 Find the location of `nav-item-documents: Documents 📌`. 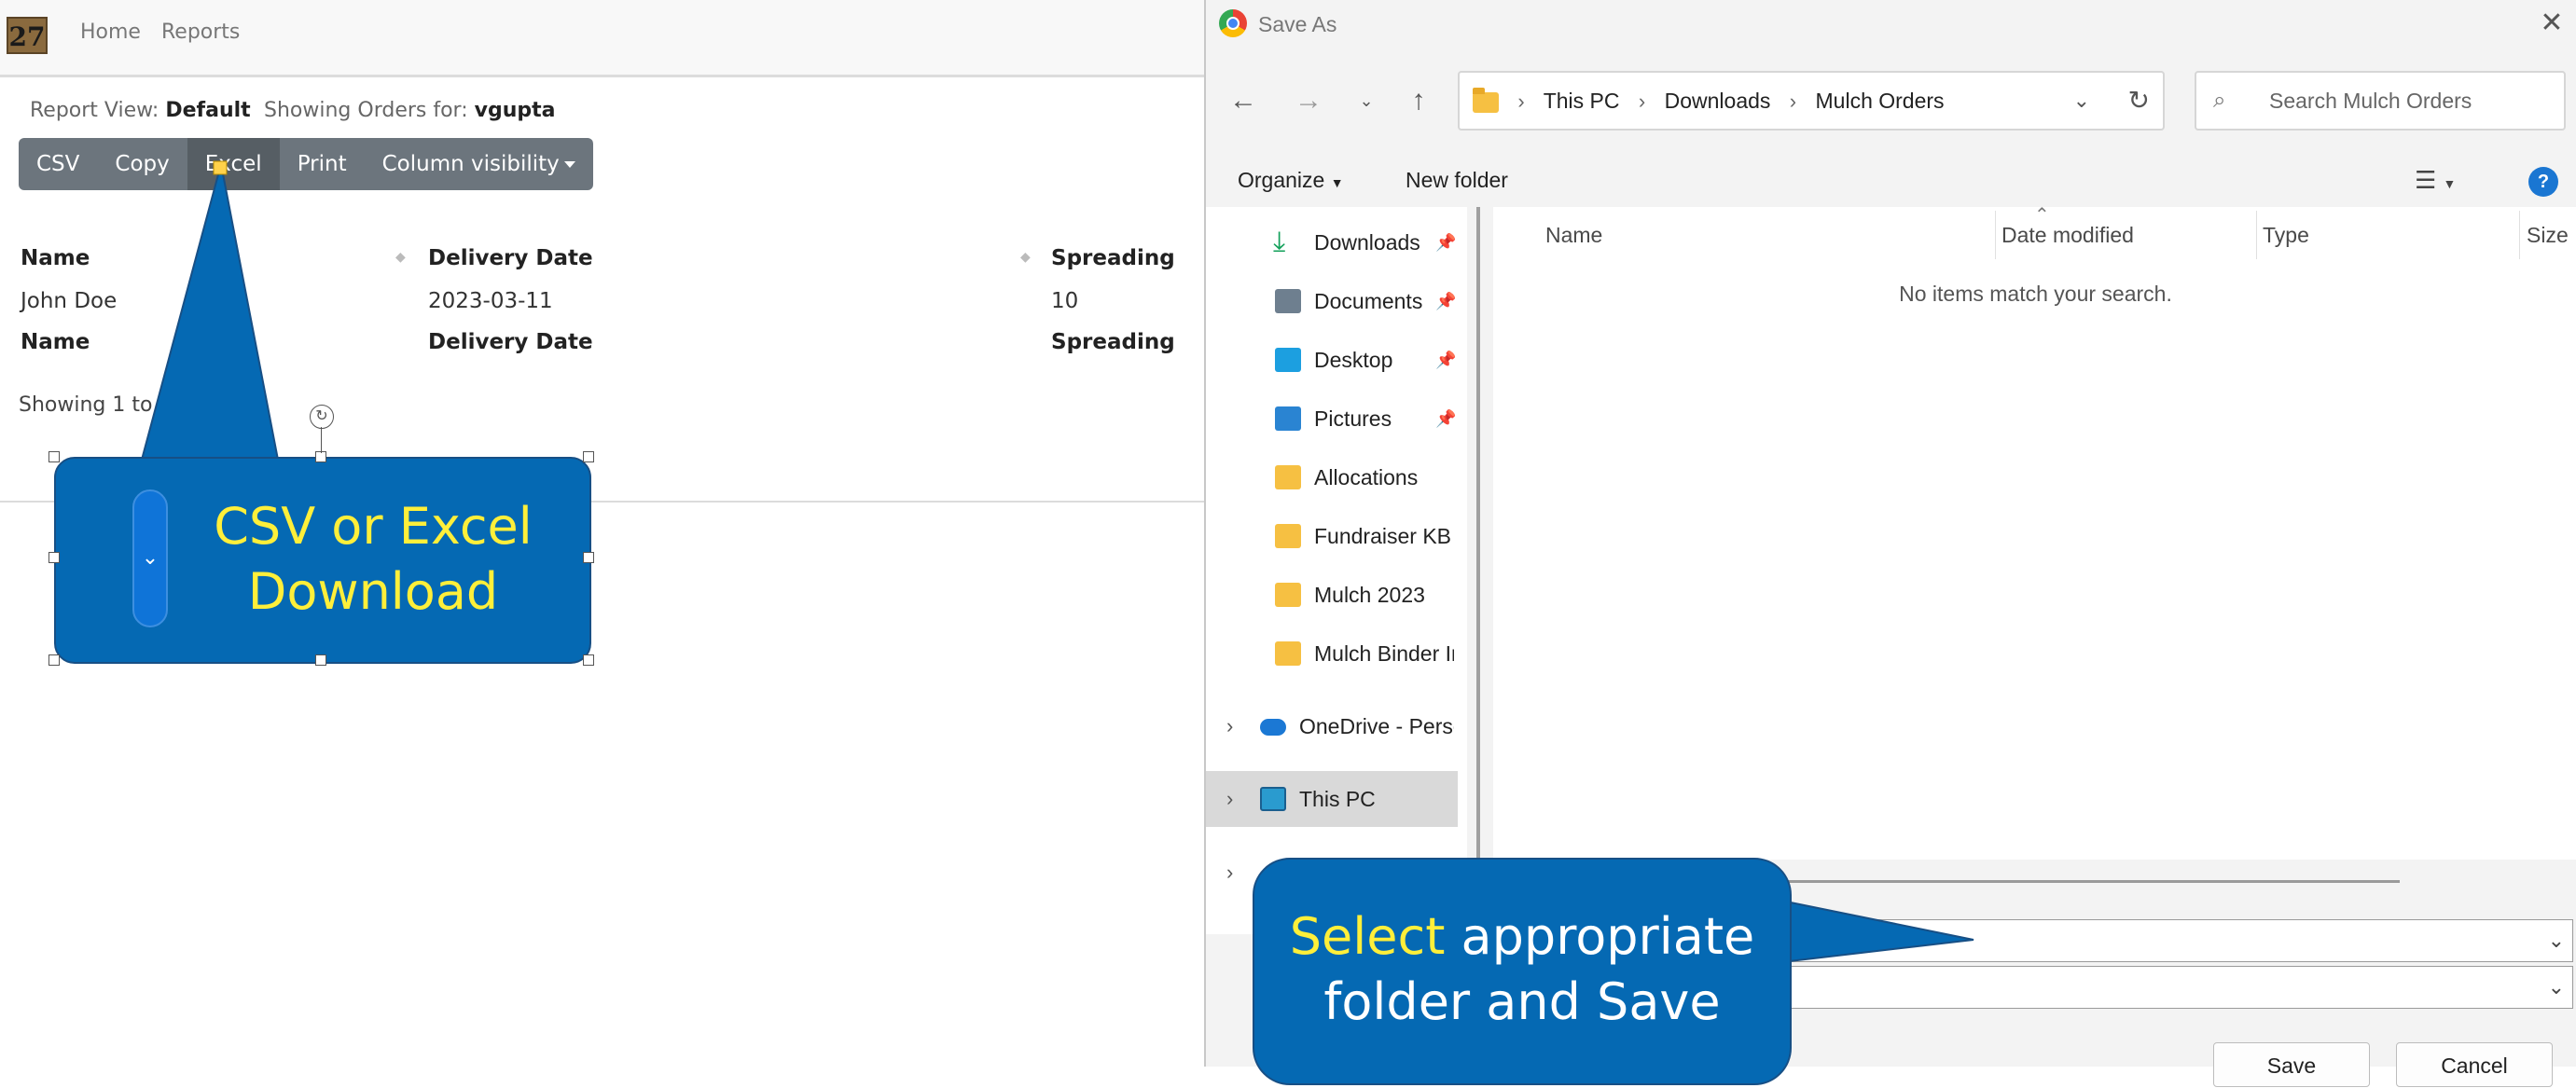

nav-item-documents: Documents 📌 is located at coordinates (1332, 301).